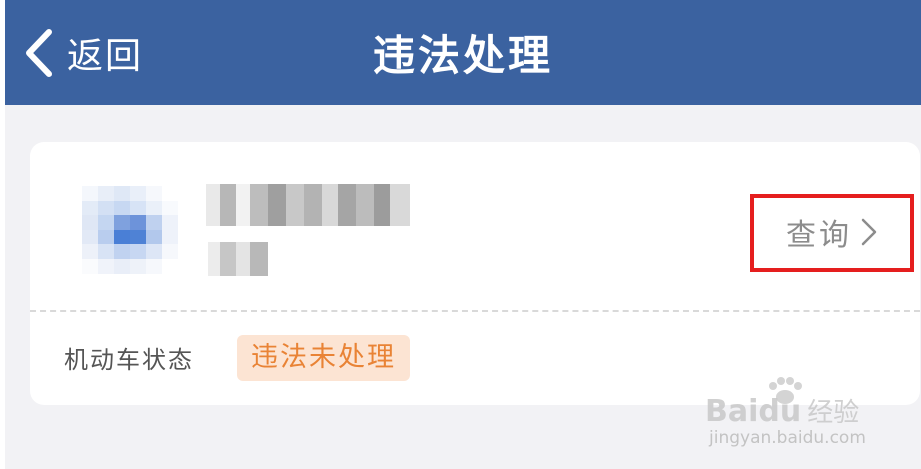 This screenshot has width=921, height=469. What do you see at coordinates (462, 55) in the screenshot?
I see `page-title: 违法处理` at bounding box center [462, 55].